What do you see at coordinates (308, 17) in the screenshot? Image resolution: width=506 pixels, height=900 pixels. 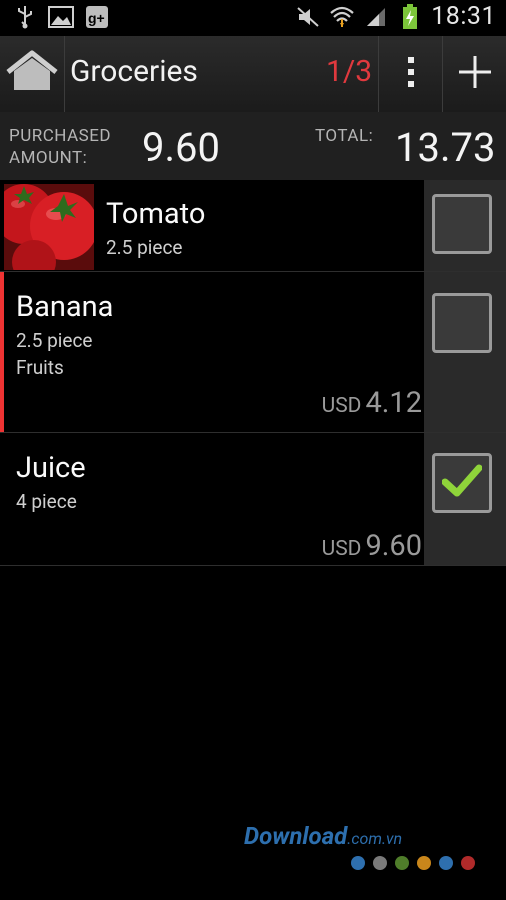 I see `mute-icon` at bounding box center [308, 17].